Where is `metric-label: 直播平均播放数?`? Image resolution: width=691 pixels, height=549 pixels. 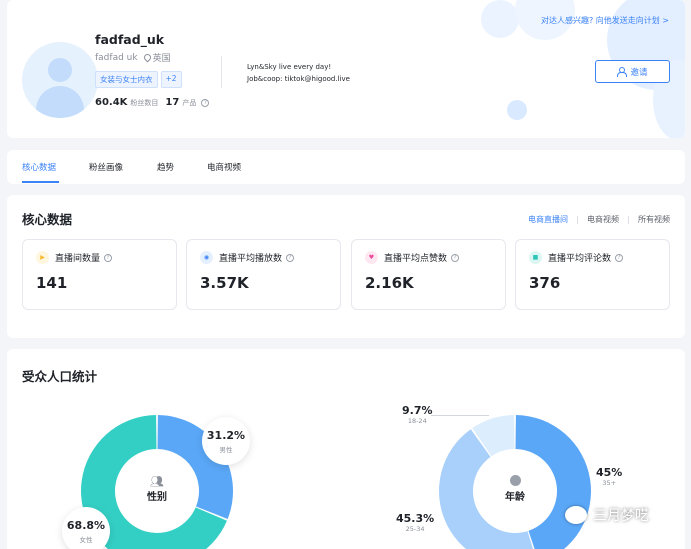 metric-label: 直播平均播放数? is located at coordinates (257, 257).